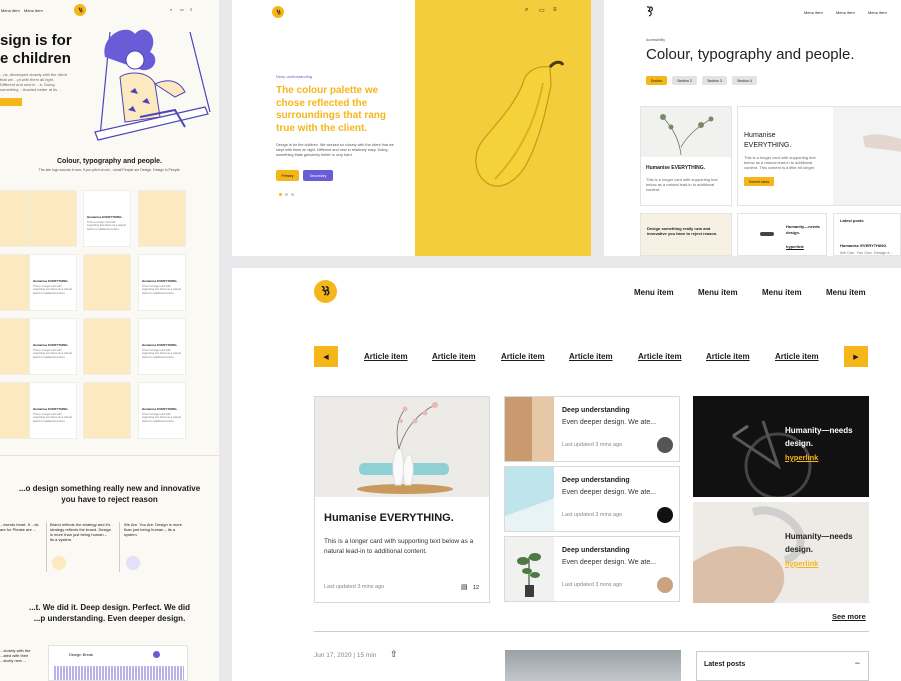  Describe the element at coordinates (714, 80) in the screenshot. I see `tab-section-3: Section 3` at that location.